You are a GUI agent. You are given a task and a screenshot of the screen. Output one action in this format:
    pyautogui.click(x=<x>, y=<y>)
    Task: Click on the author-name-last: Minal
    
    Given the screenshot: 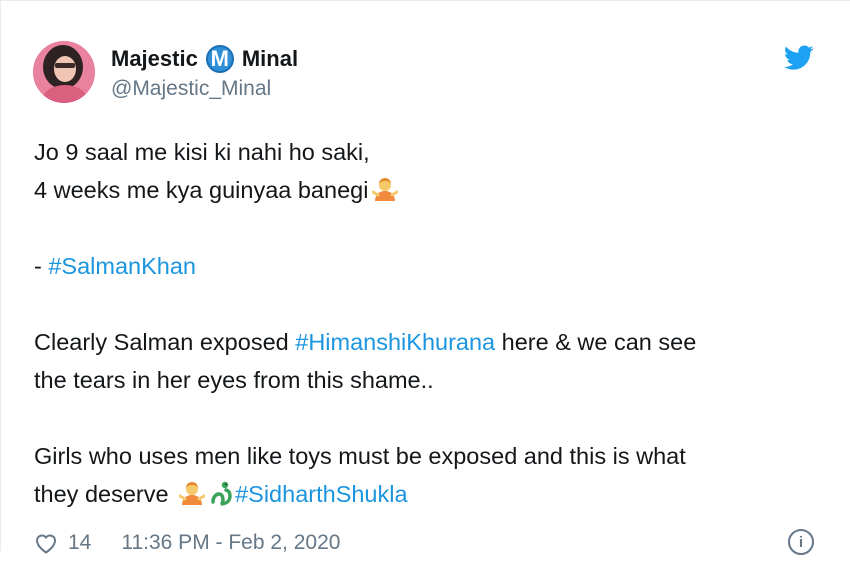 What is the action you would take?
    pyautogui.click(x=270, y=58)
    